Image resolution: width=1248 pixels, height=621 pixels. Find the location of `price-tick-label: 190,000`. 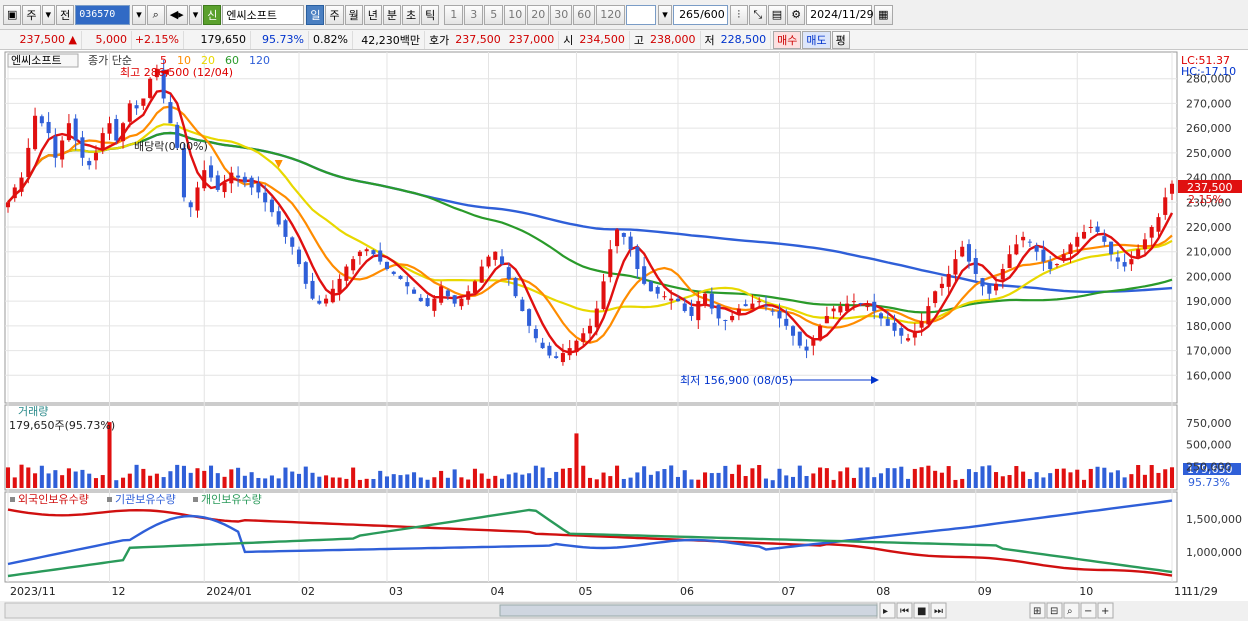

price-tick-label: 190,000 is located at coordinates (1209, 301).